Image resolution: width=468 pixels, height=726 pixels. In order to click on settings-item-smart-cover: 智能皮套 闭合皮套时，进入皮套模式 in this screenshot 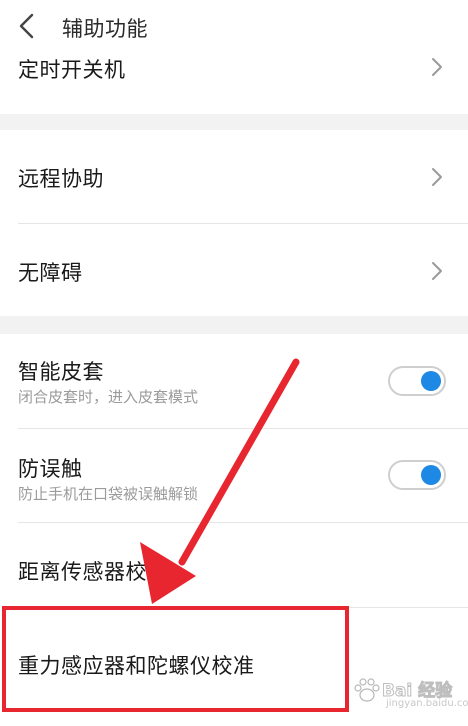, I will do `click(234, 381)`.